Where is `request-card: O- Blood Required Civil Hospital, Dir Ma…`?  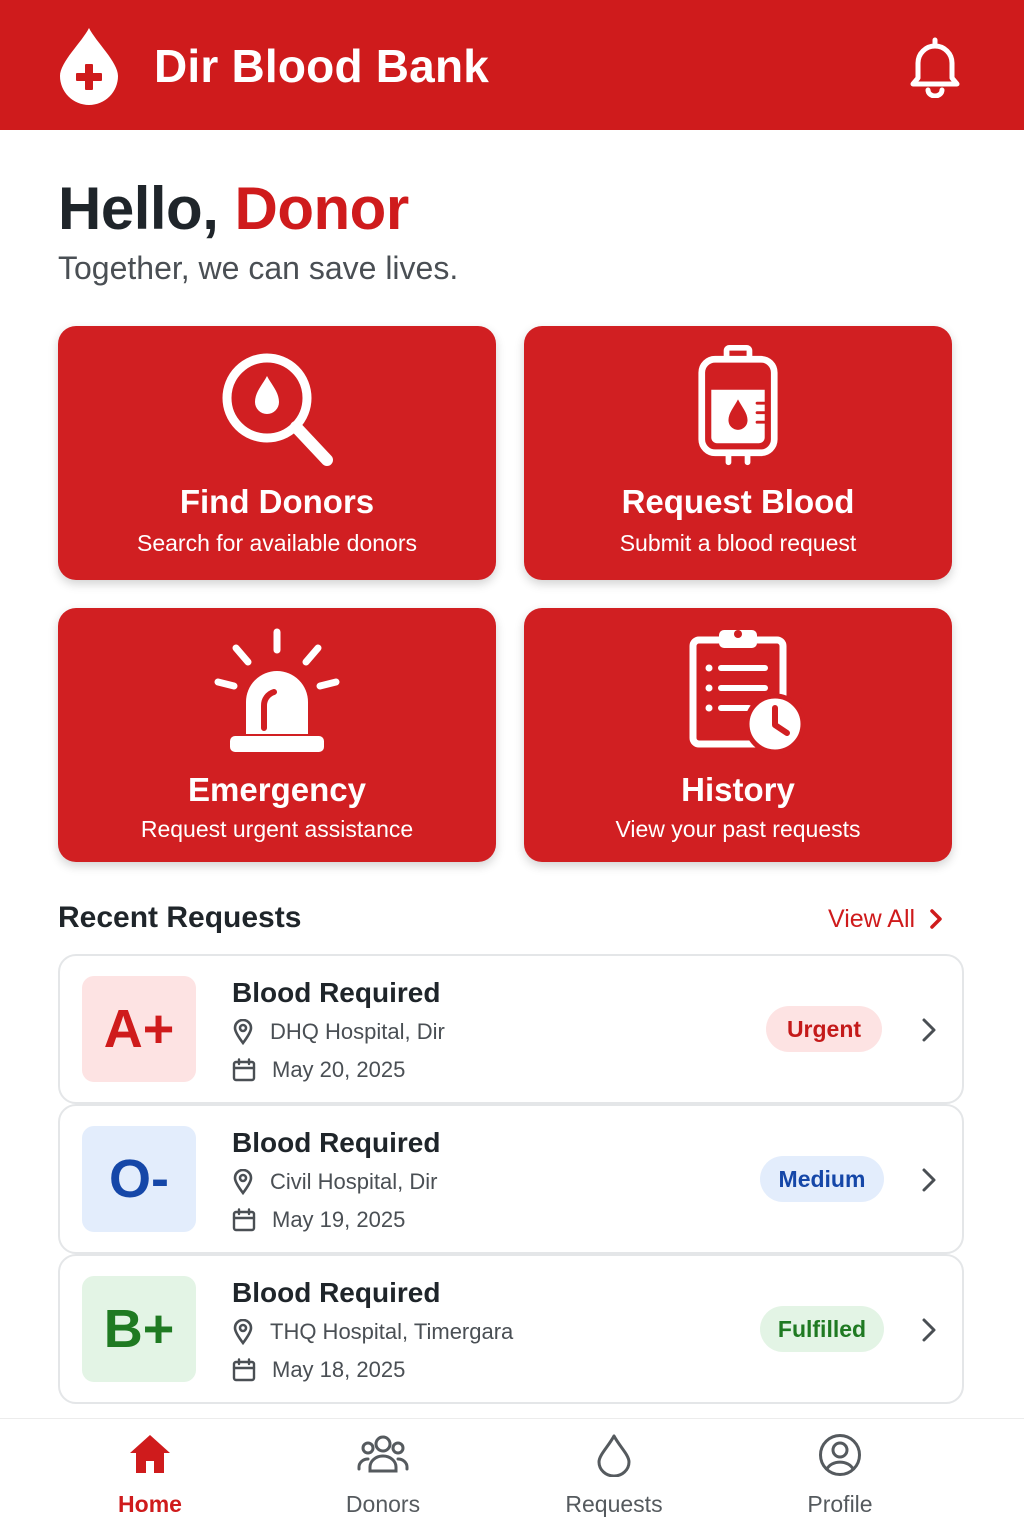
request-card: O- Blood Required Civil Hospital, Dir Ma… is located at coordinates (511, 1179).